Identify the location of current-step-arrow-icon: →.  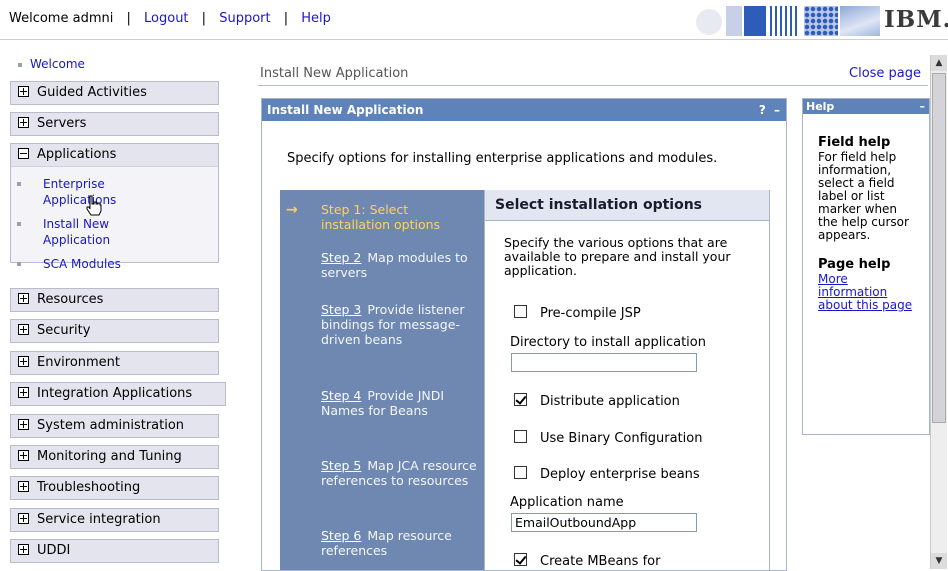
(292, 210).